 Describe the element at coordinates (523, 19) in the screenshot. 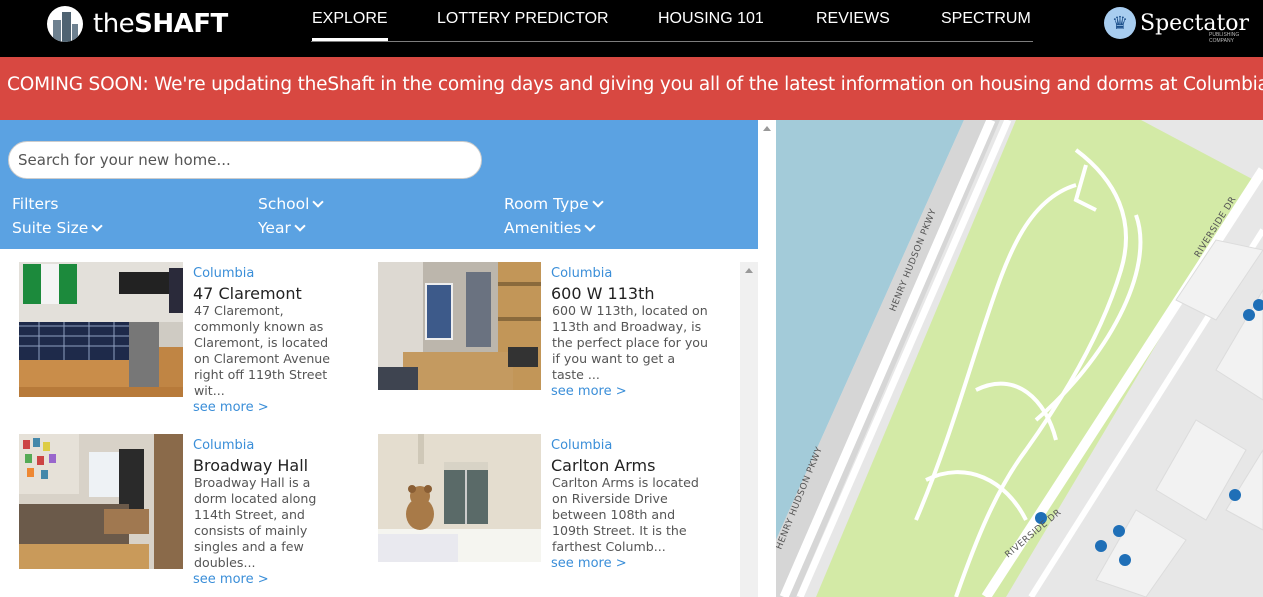

I see `nav-lottery-predictor: LOTTERY PREDICTOR` at that location.